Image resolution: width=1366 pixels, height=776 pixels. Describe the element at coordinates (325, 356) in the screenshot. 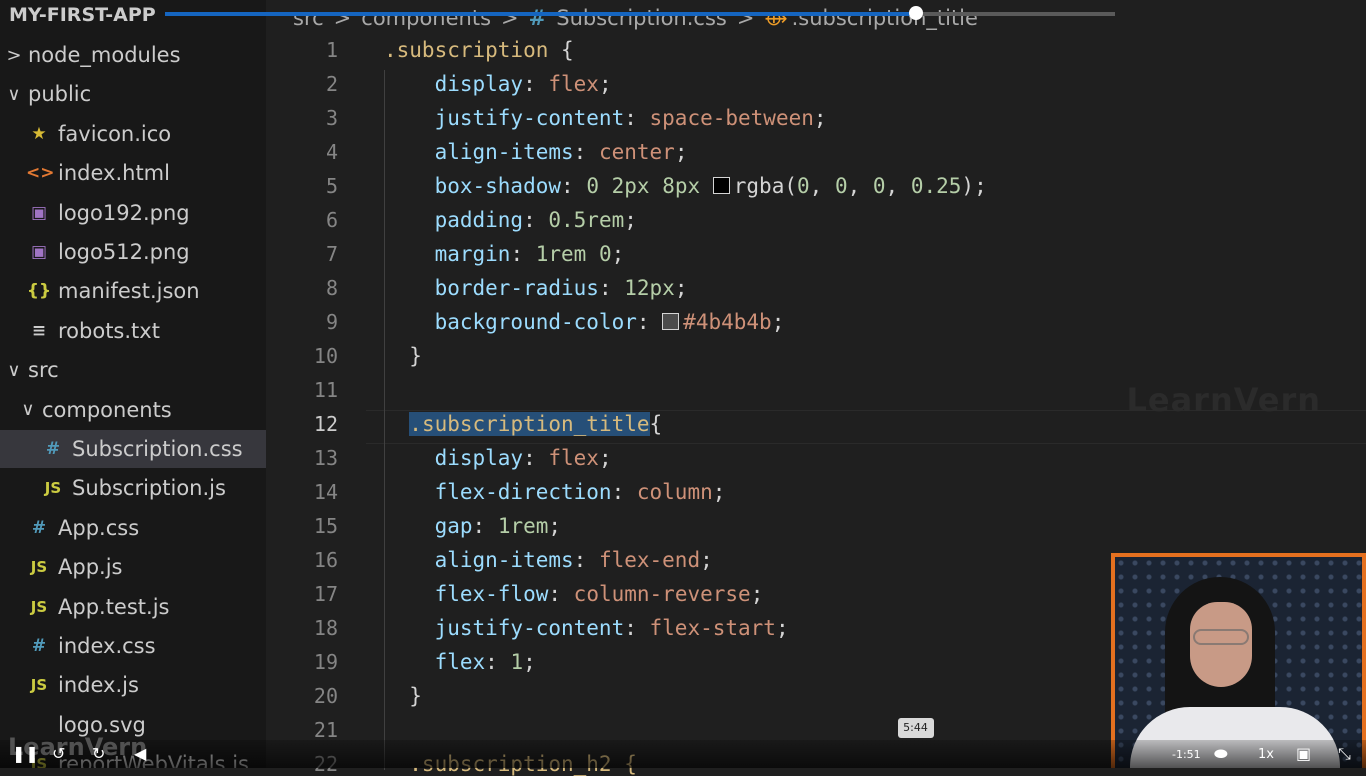

I see `line-number: 10` at that location.